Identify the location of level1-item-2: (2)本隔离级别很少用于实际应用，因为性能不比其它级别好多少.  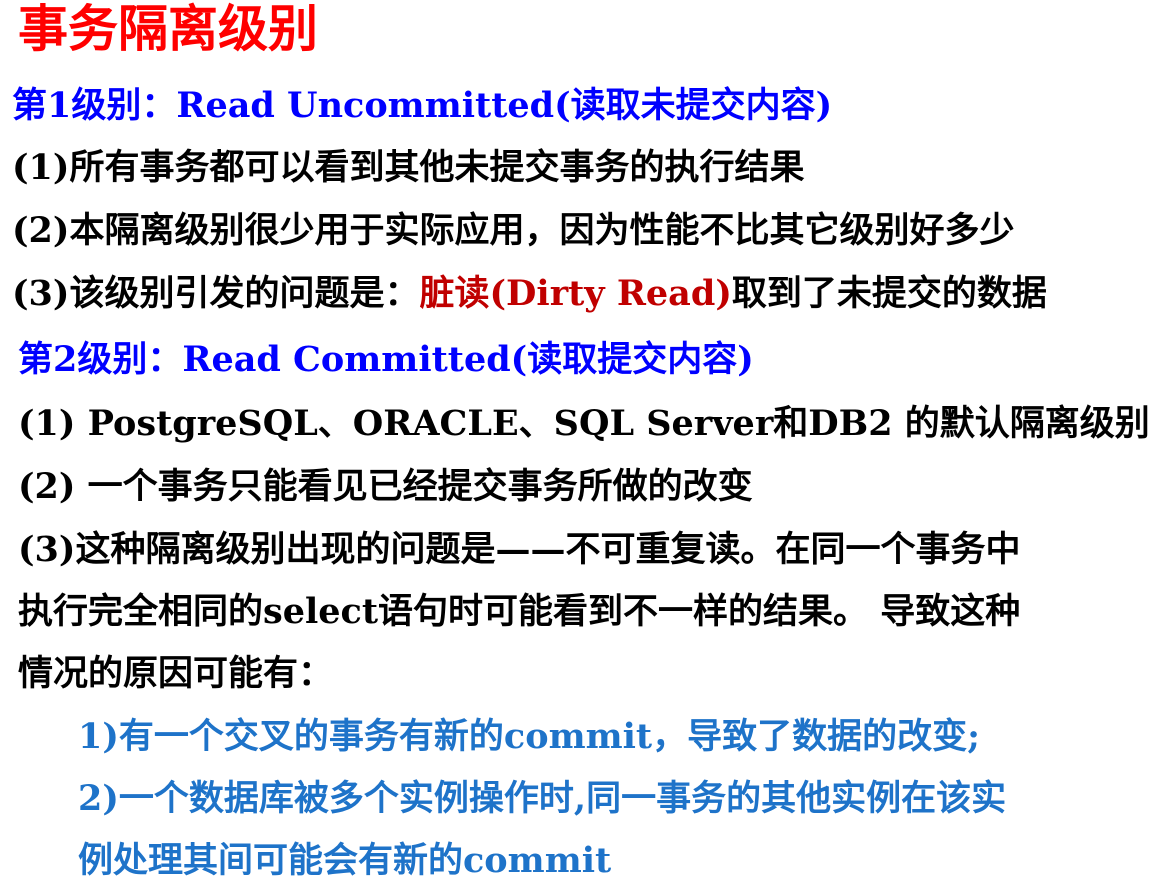
(513, 230).